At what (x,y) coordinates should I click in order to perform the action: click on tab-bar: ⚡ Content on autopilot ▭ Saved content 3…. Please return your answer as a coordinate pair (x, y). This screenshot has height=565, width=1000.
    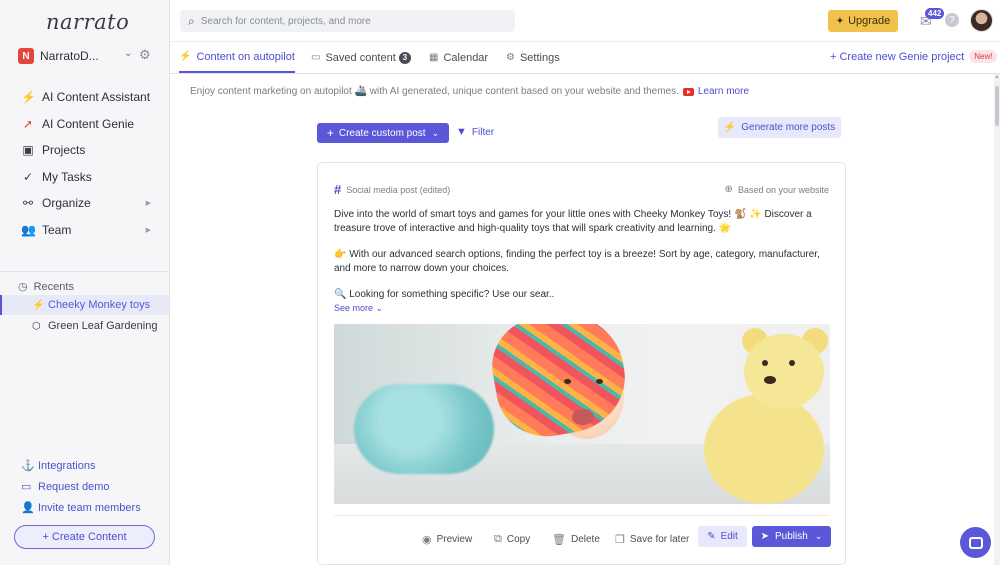
    Looking at the image, I should click on (585, 58).